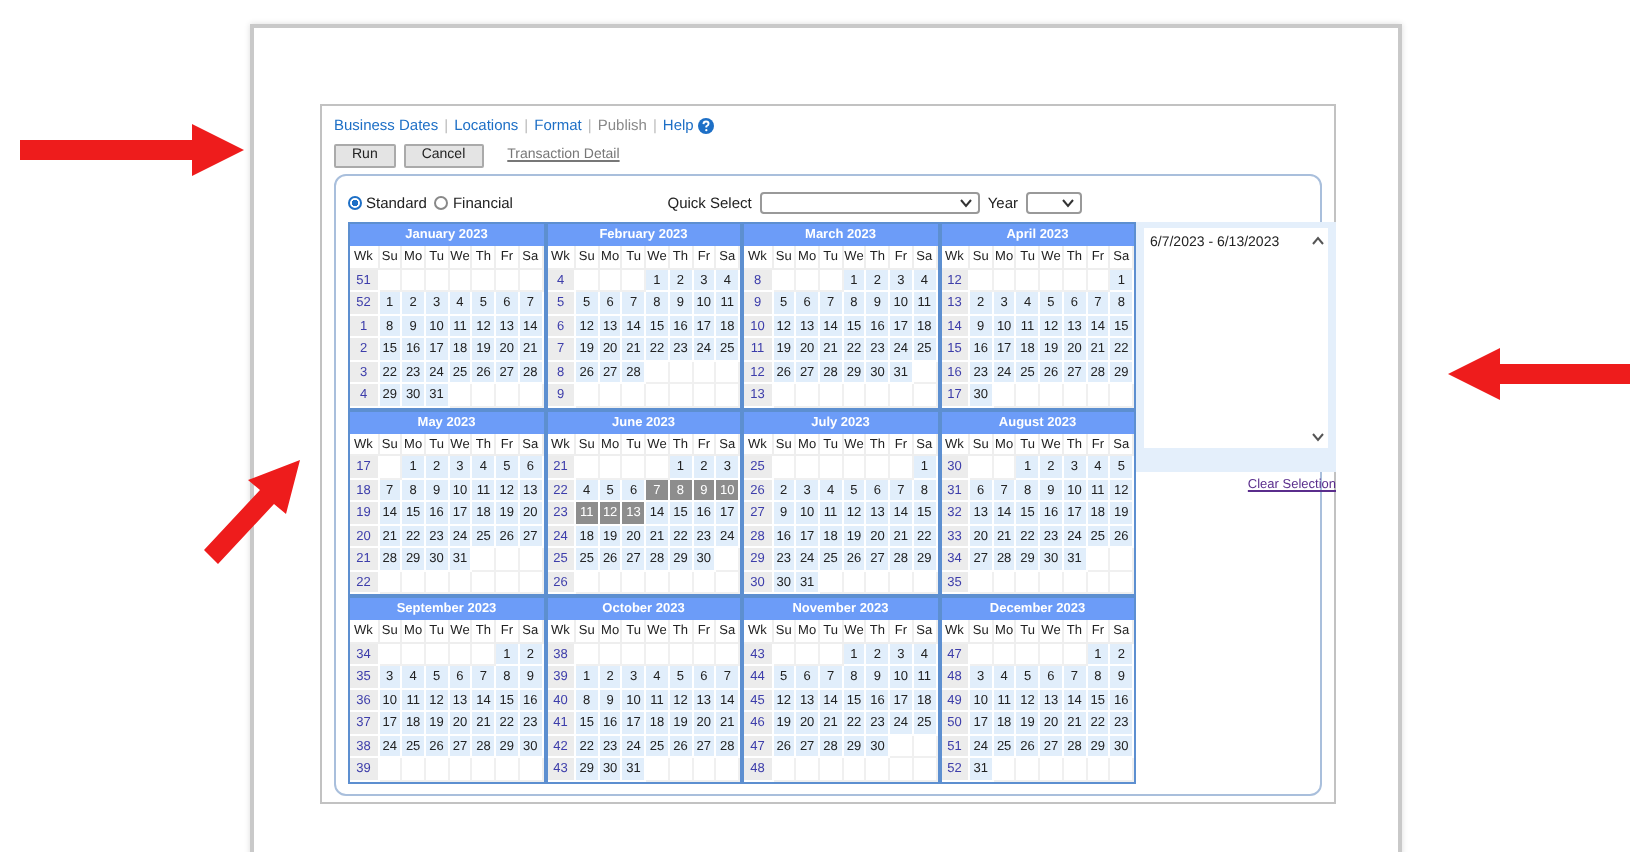 The image size is (1630, 852). Describe the element at coordinates (1318, 241) in the screenshot. I see `scroll-up-icon` at that location.